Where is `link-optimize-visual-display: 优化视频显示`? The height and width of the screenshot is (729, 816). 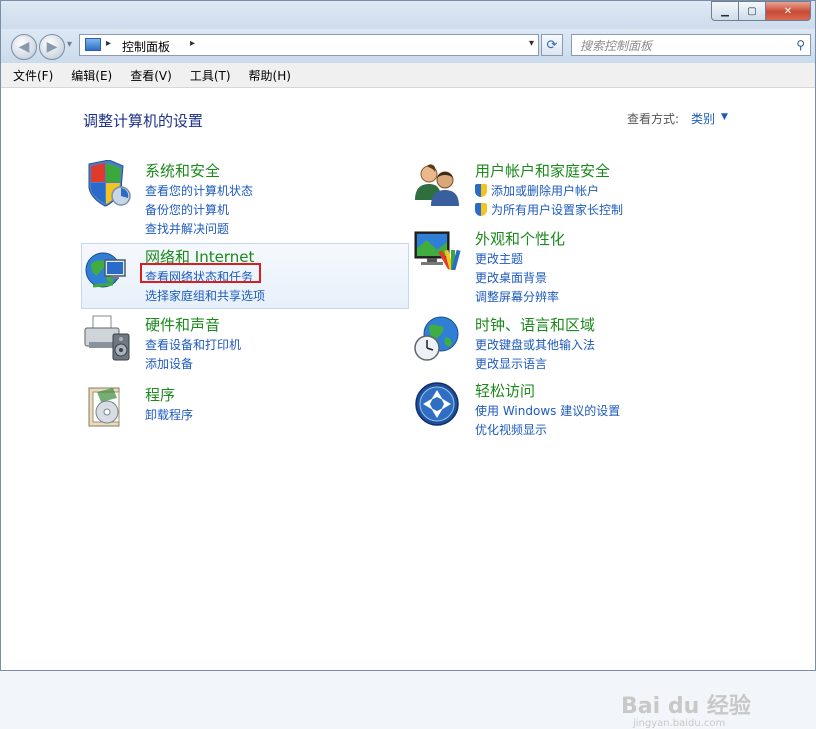 link-optimize-visual-display: 优化视频显示 is located at coordinates (547, 430).